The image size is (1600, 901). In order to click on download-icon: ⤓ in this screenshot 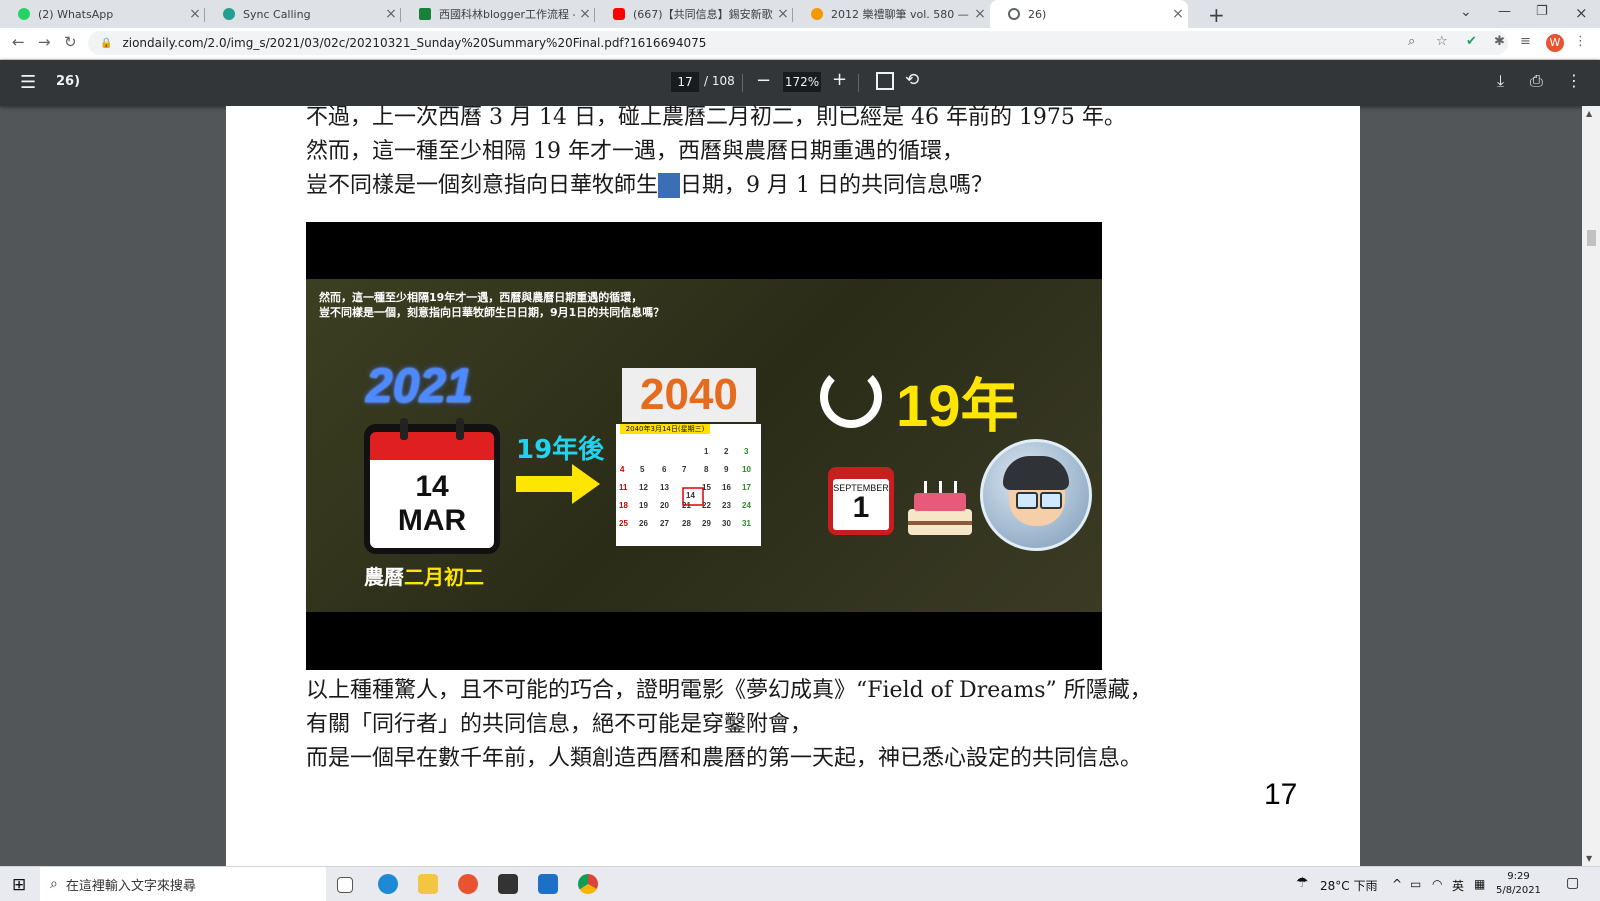, I will do `click(1500, 81)`.